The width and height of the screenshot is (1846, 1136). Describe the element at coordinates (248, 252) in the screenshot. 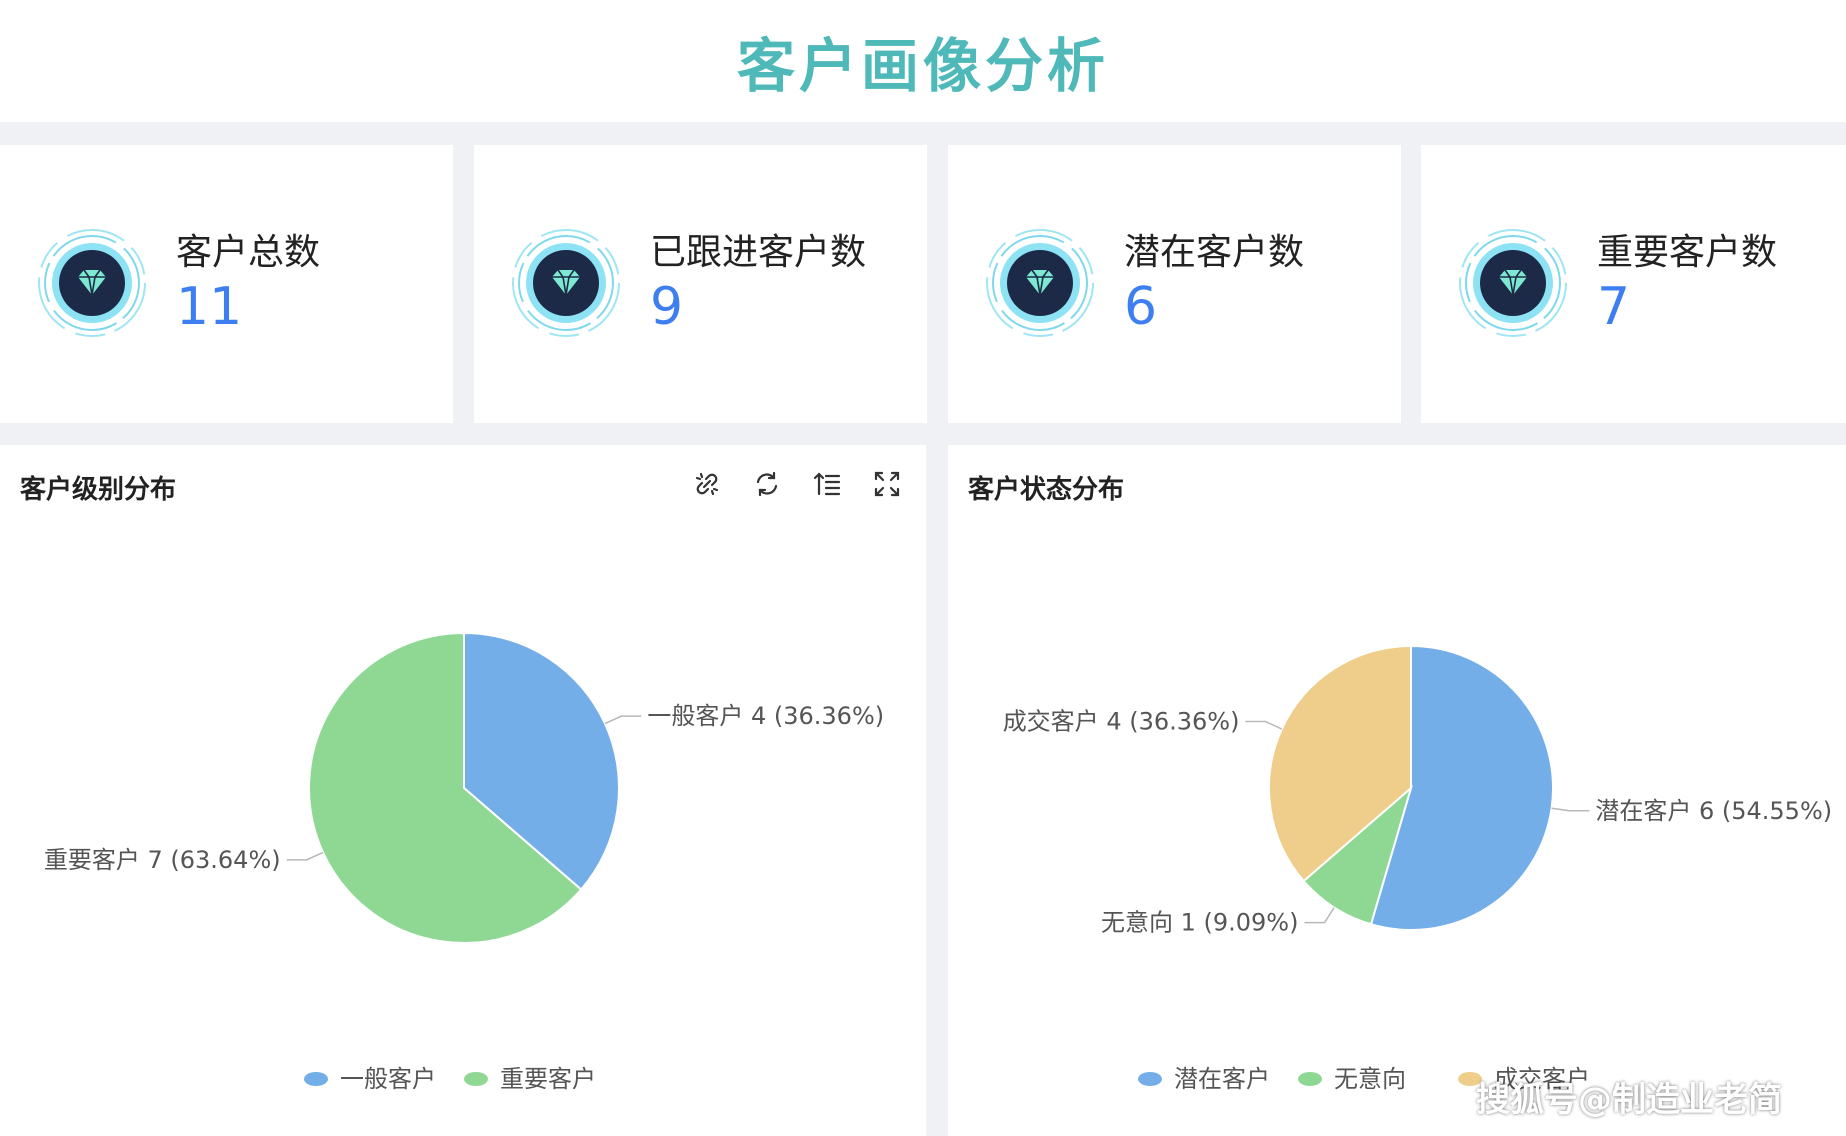

I see `stat-label: 客户总数` at that location.